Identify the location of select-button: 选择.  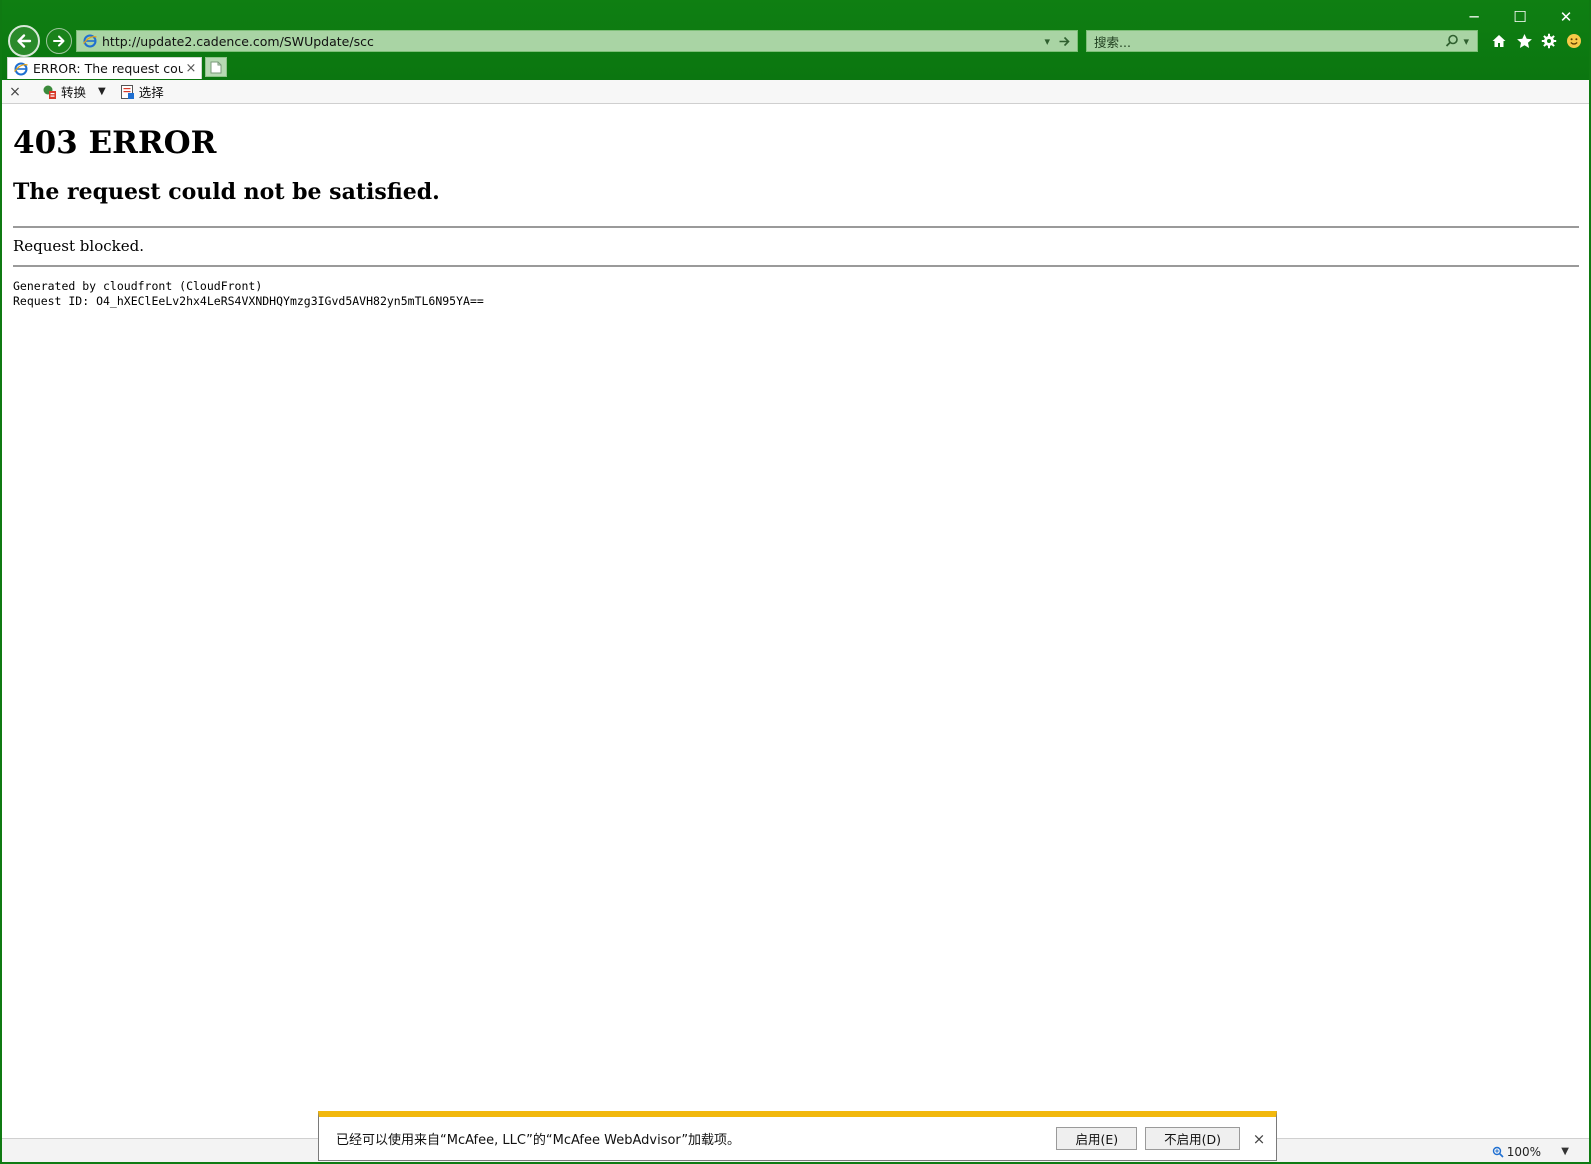
(142, 91).